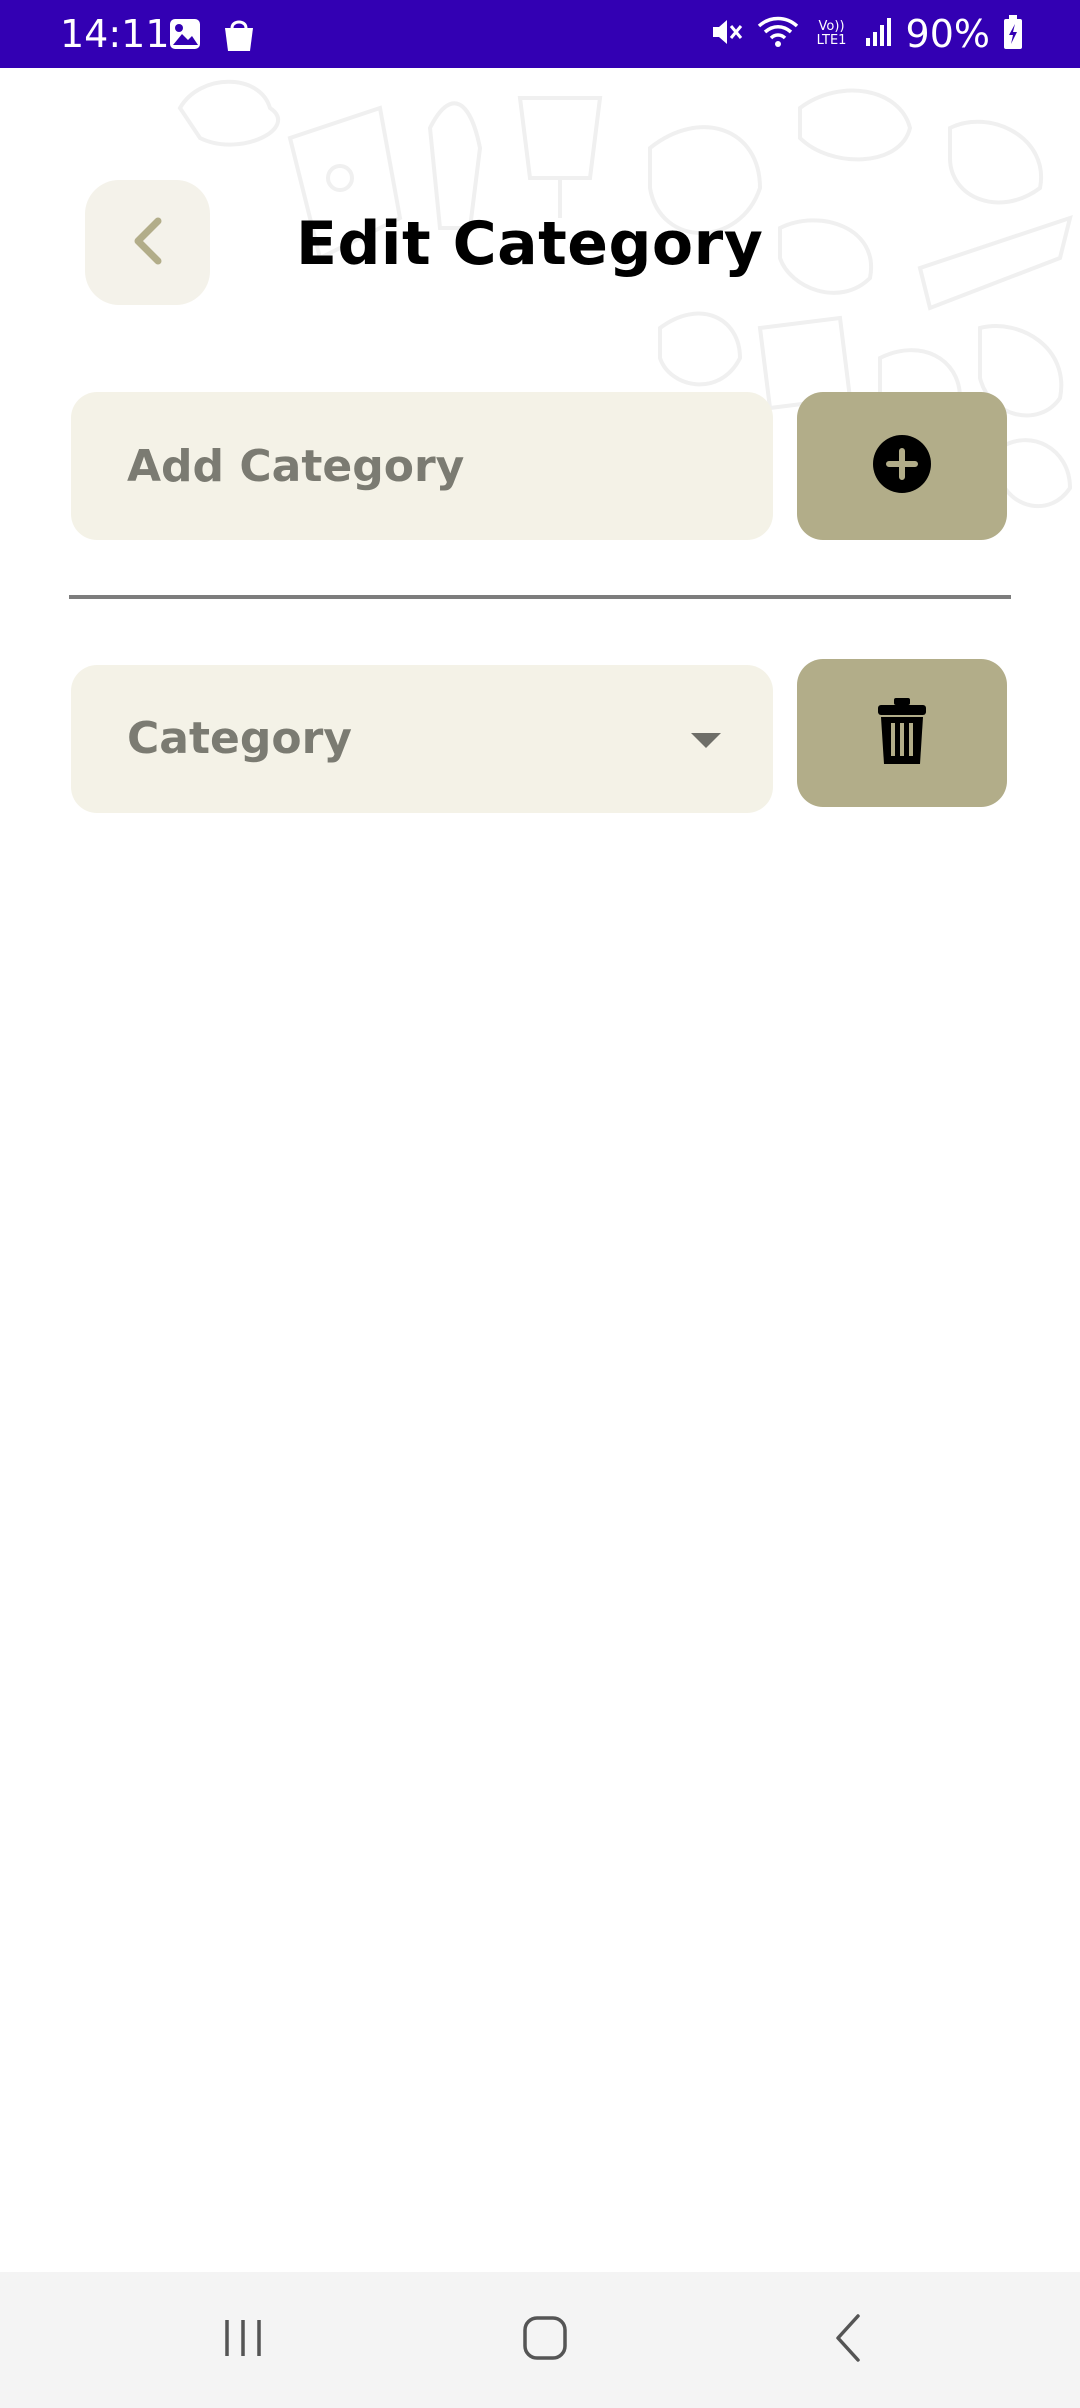  I want to click on shopping-bag-icon, so click(239, 37).